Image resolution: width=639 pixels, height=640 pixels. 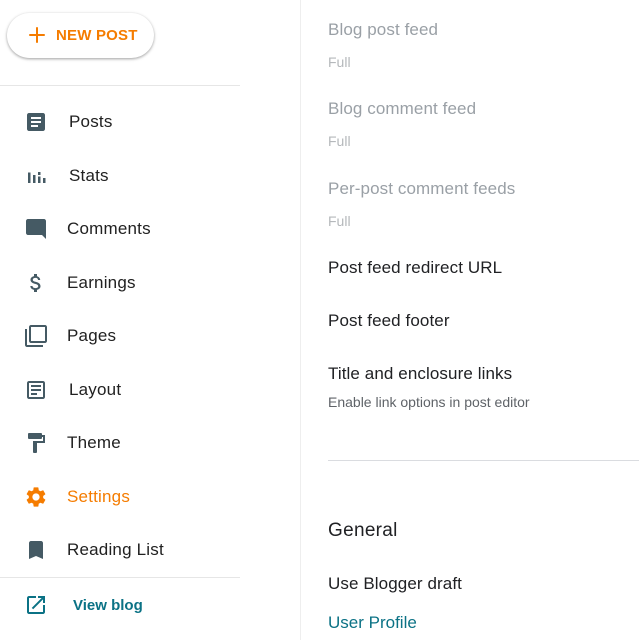 I want to click on sidebar-item-layout: Layout, so click(x=120, y=390).